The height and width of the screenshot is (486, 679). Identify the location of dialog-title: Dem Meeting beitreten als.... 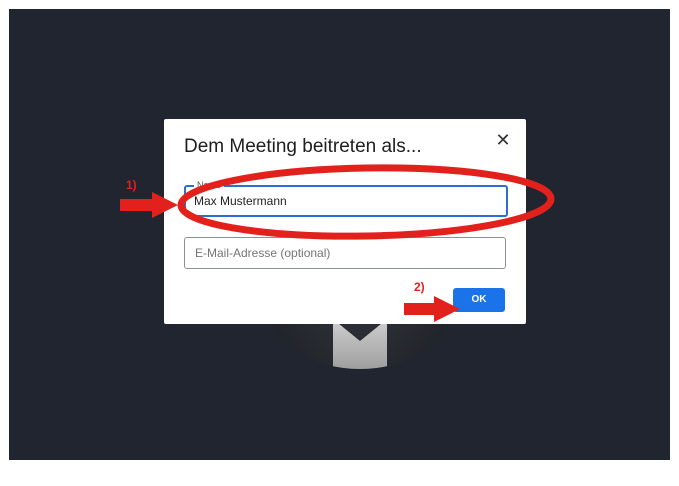
(303, 146).